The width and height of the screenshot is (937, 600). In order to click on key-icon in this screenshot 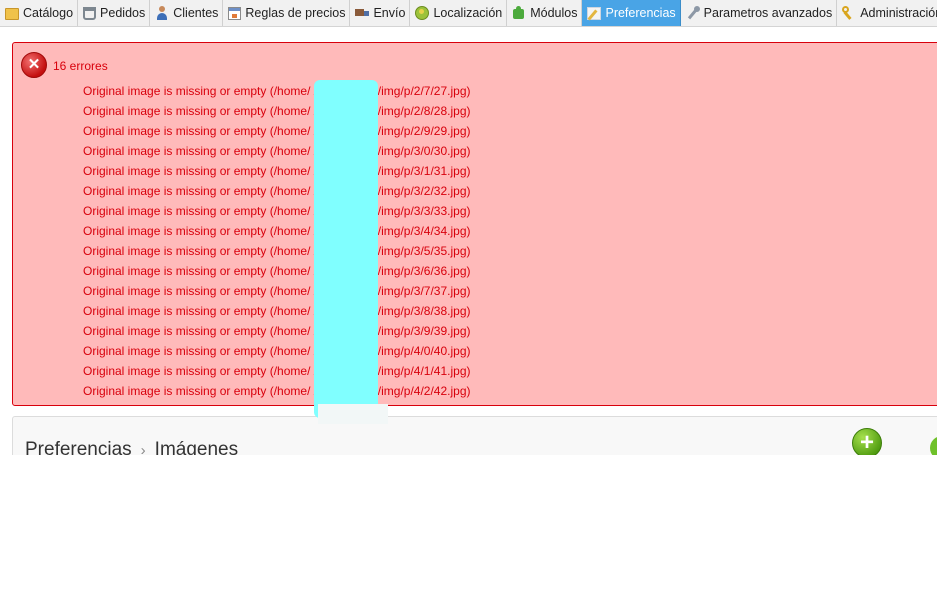, I will do `click(849, 13)`.